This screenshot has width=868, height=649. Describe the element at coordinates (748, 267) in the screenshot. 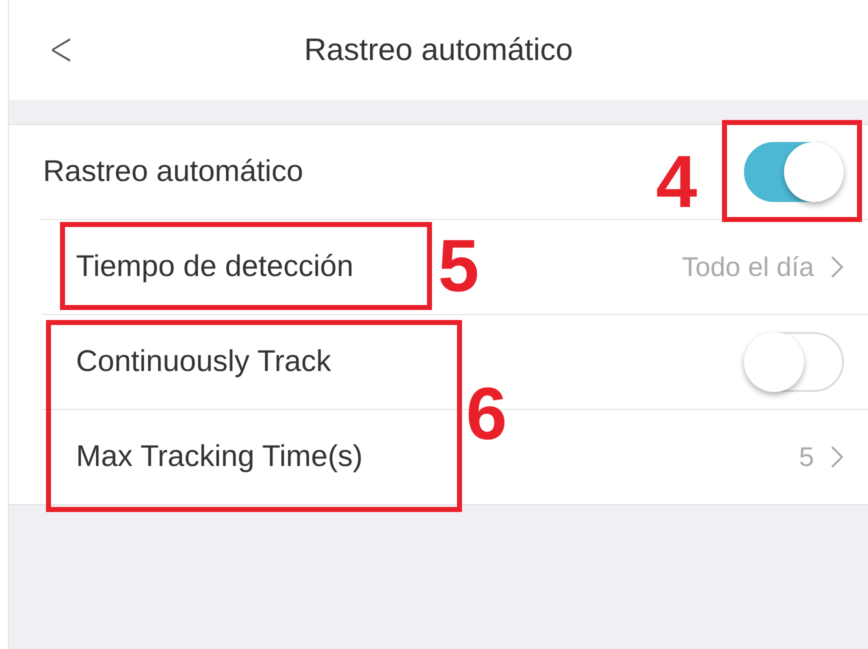

I see `row-value: Todo el día` at that location.